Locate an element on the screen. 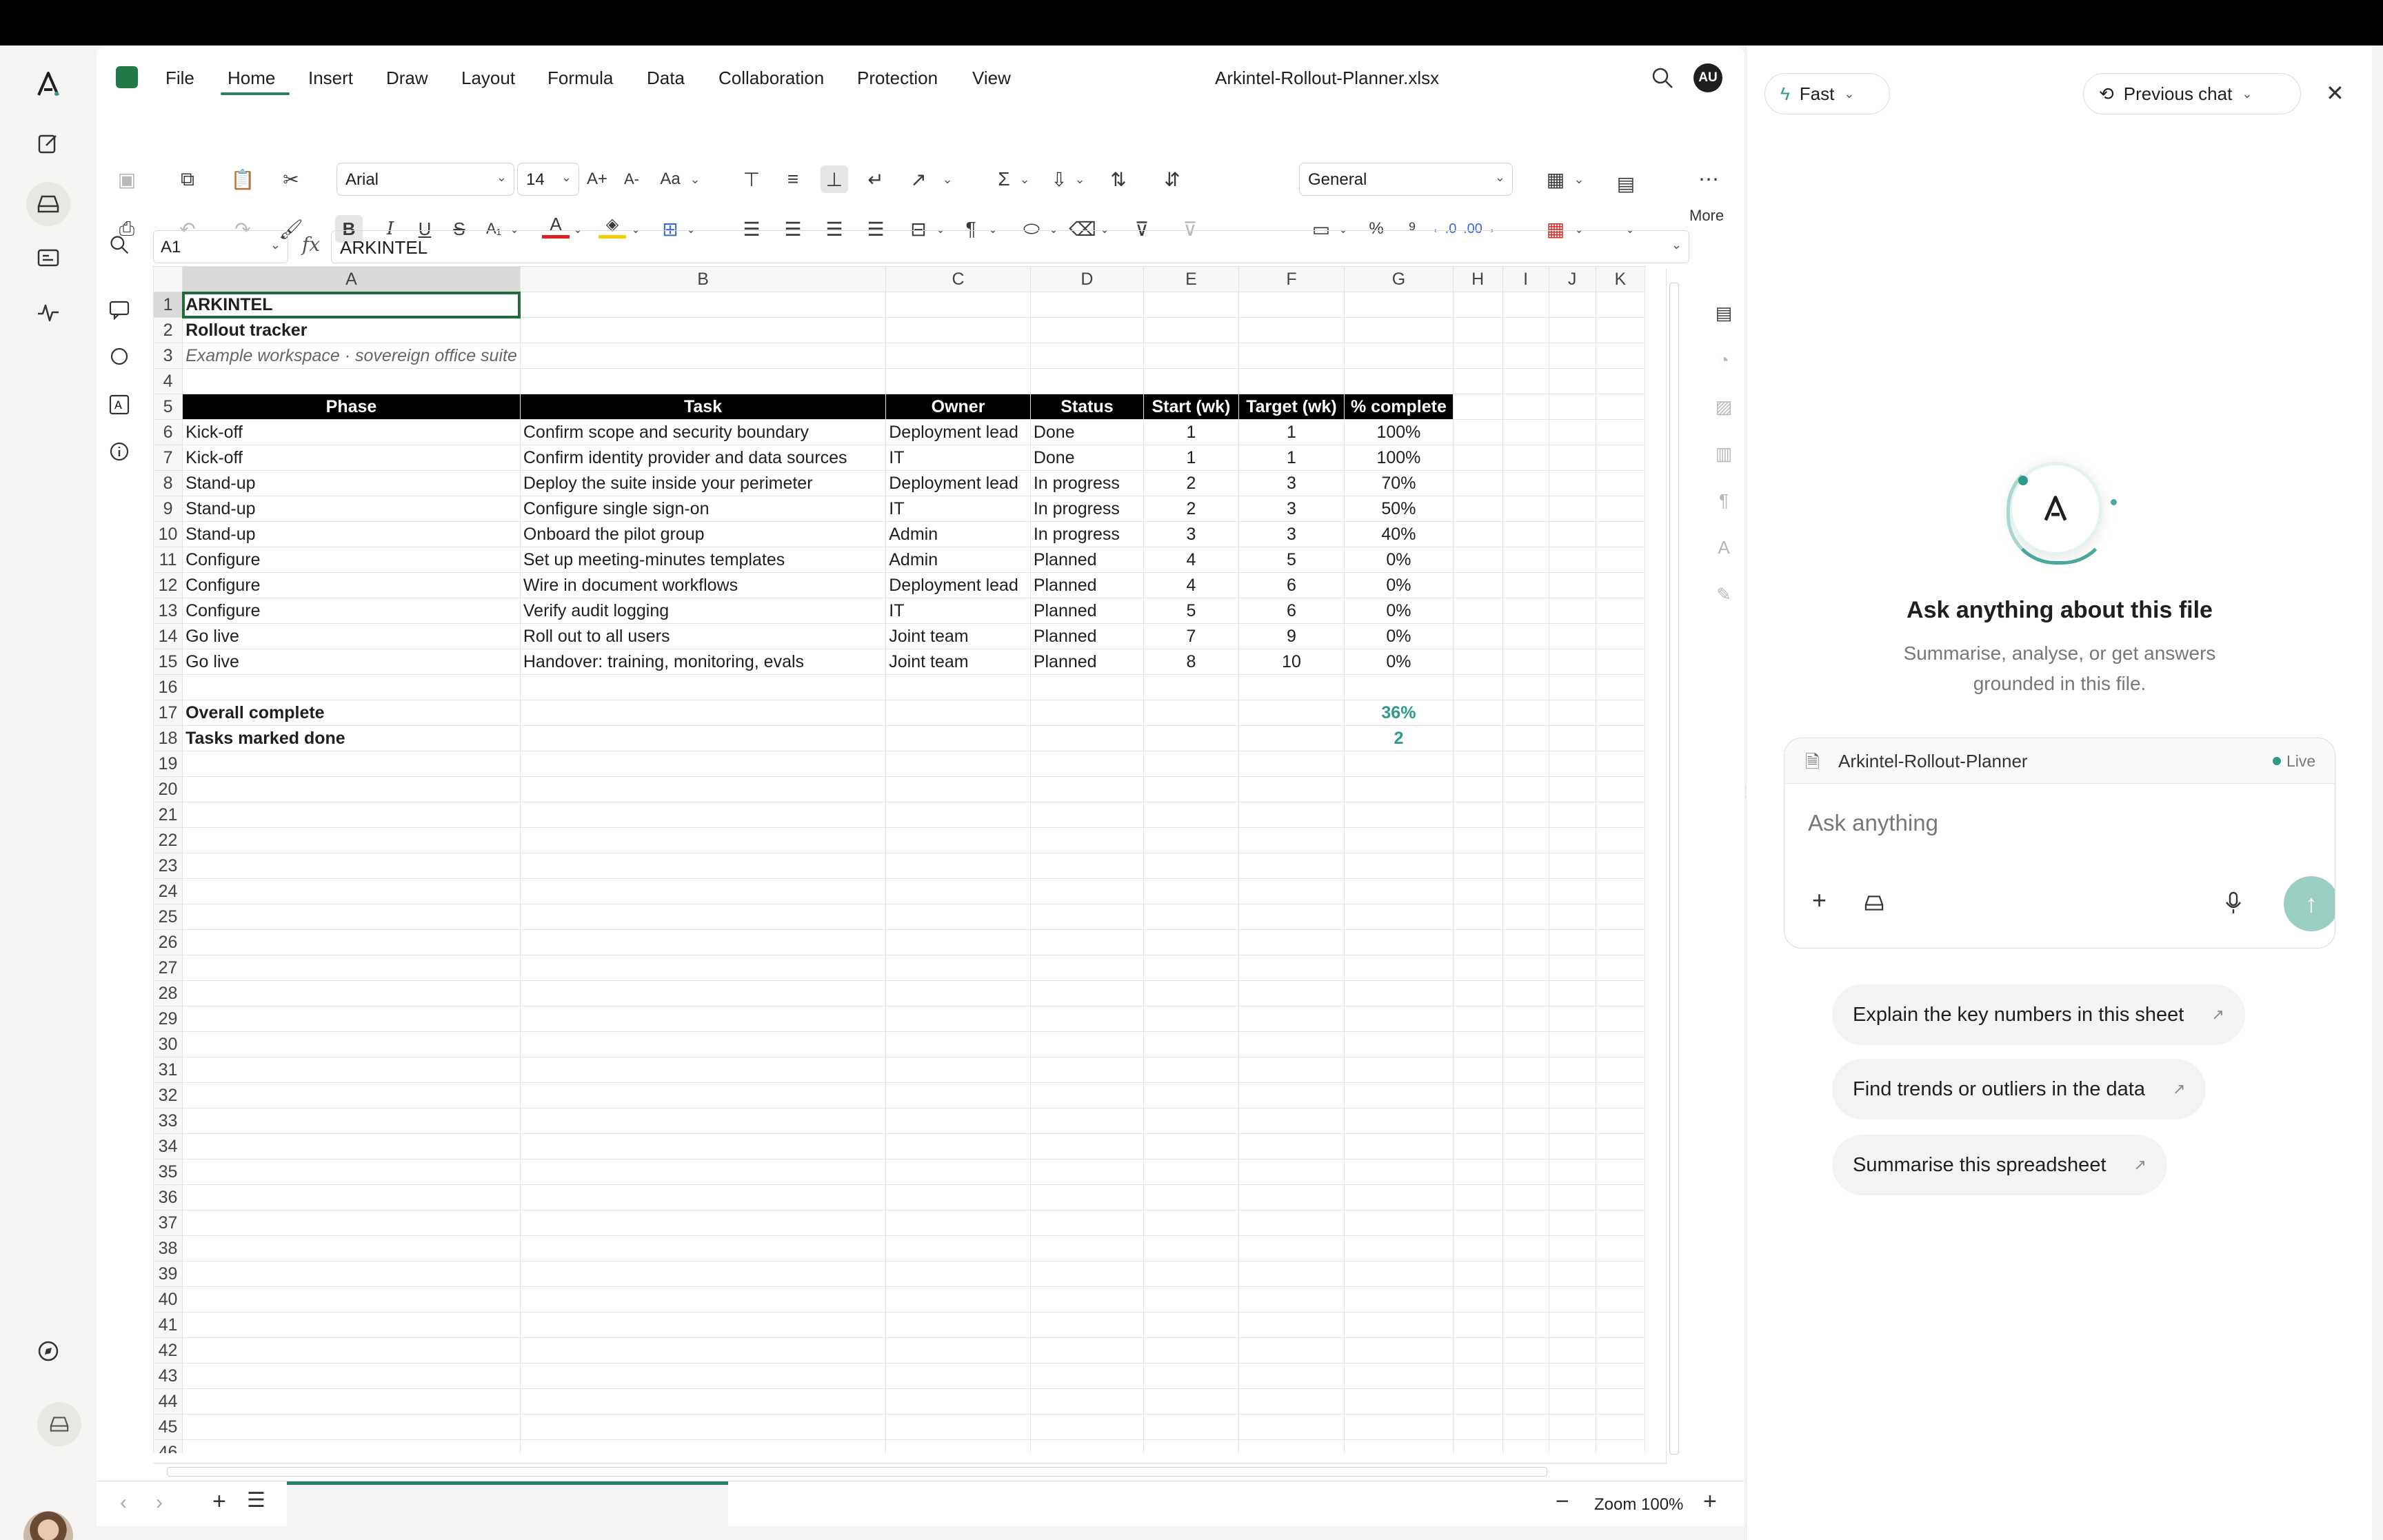 This screenshot has height=1540, width=2383. cell-d12: Planned is located at coordinates (1087, 585).